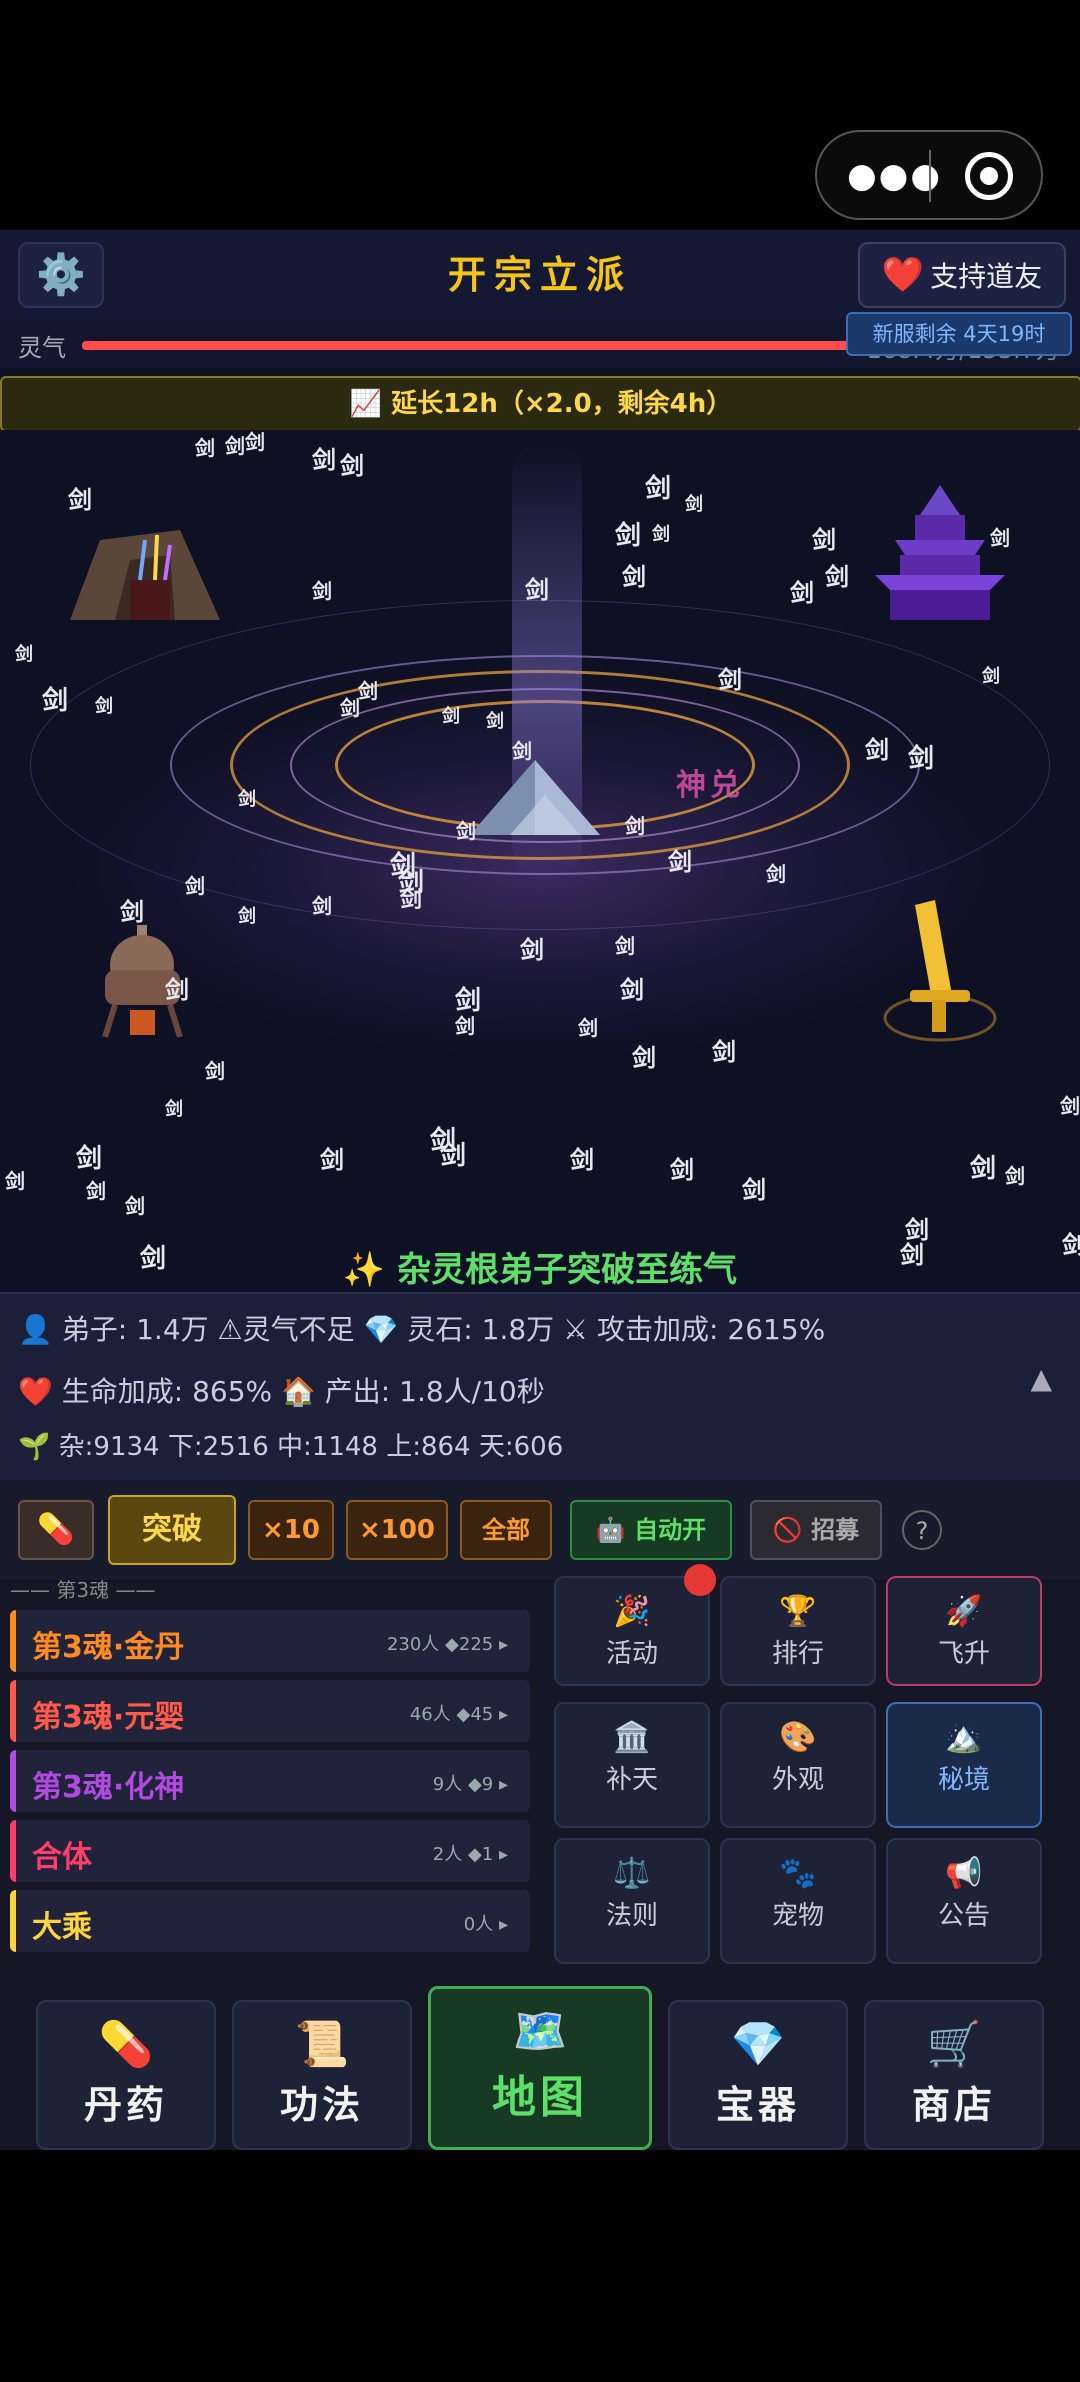 The width and height of the screenshot is (1080, 2382). Describe the element at coordinates (989, 176) in the screenshot. I see `close-miniprogram-icon` at that location.